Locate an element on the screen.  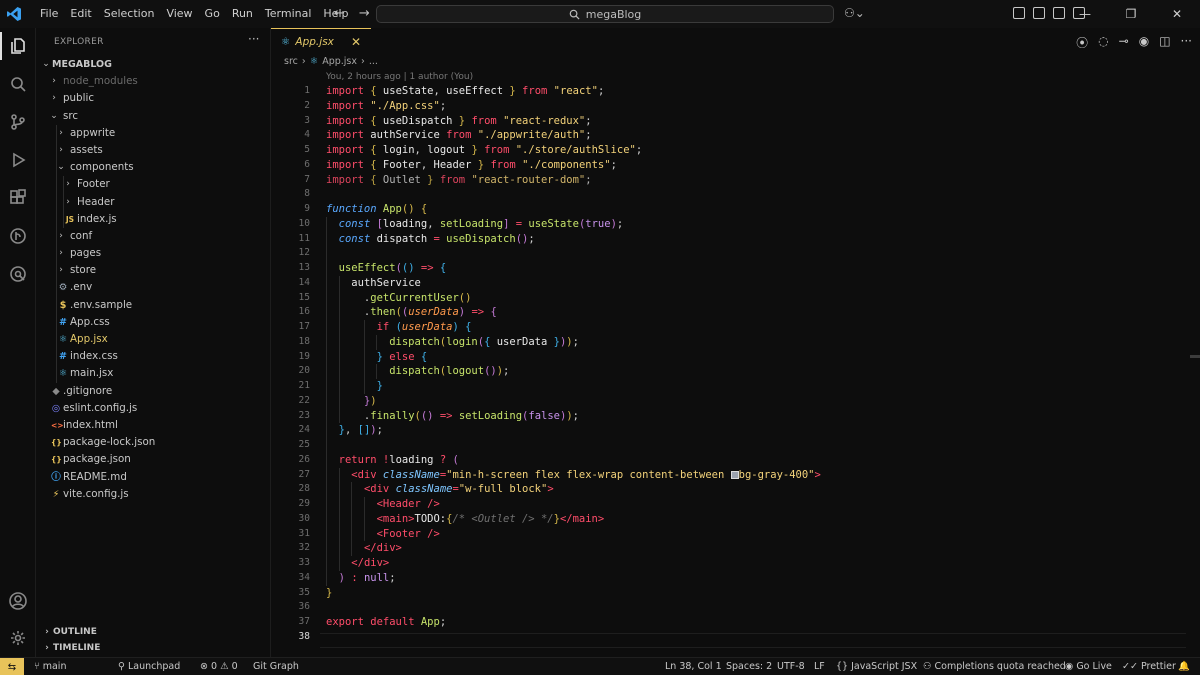
chevron-right-icon: › is located at coordinates (68, 184).